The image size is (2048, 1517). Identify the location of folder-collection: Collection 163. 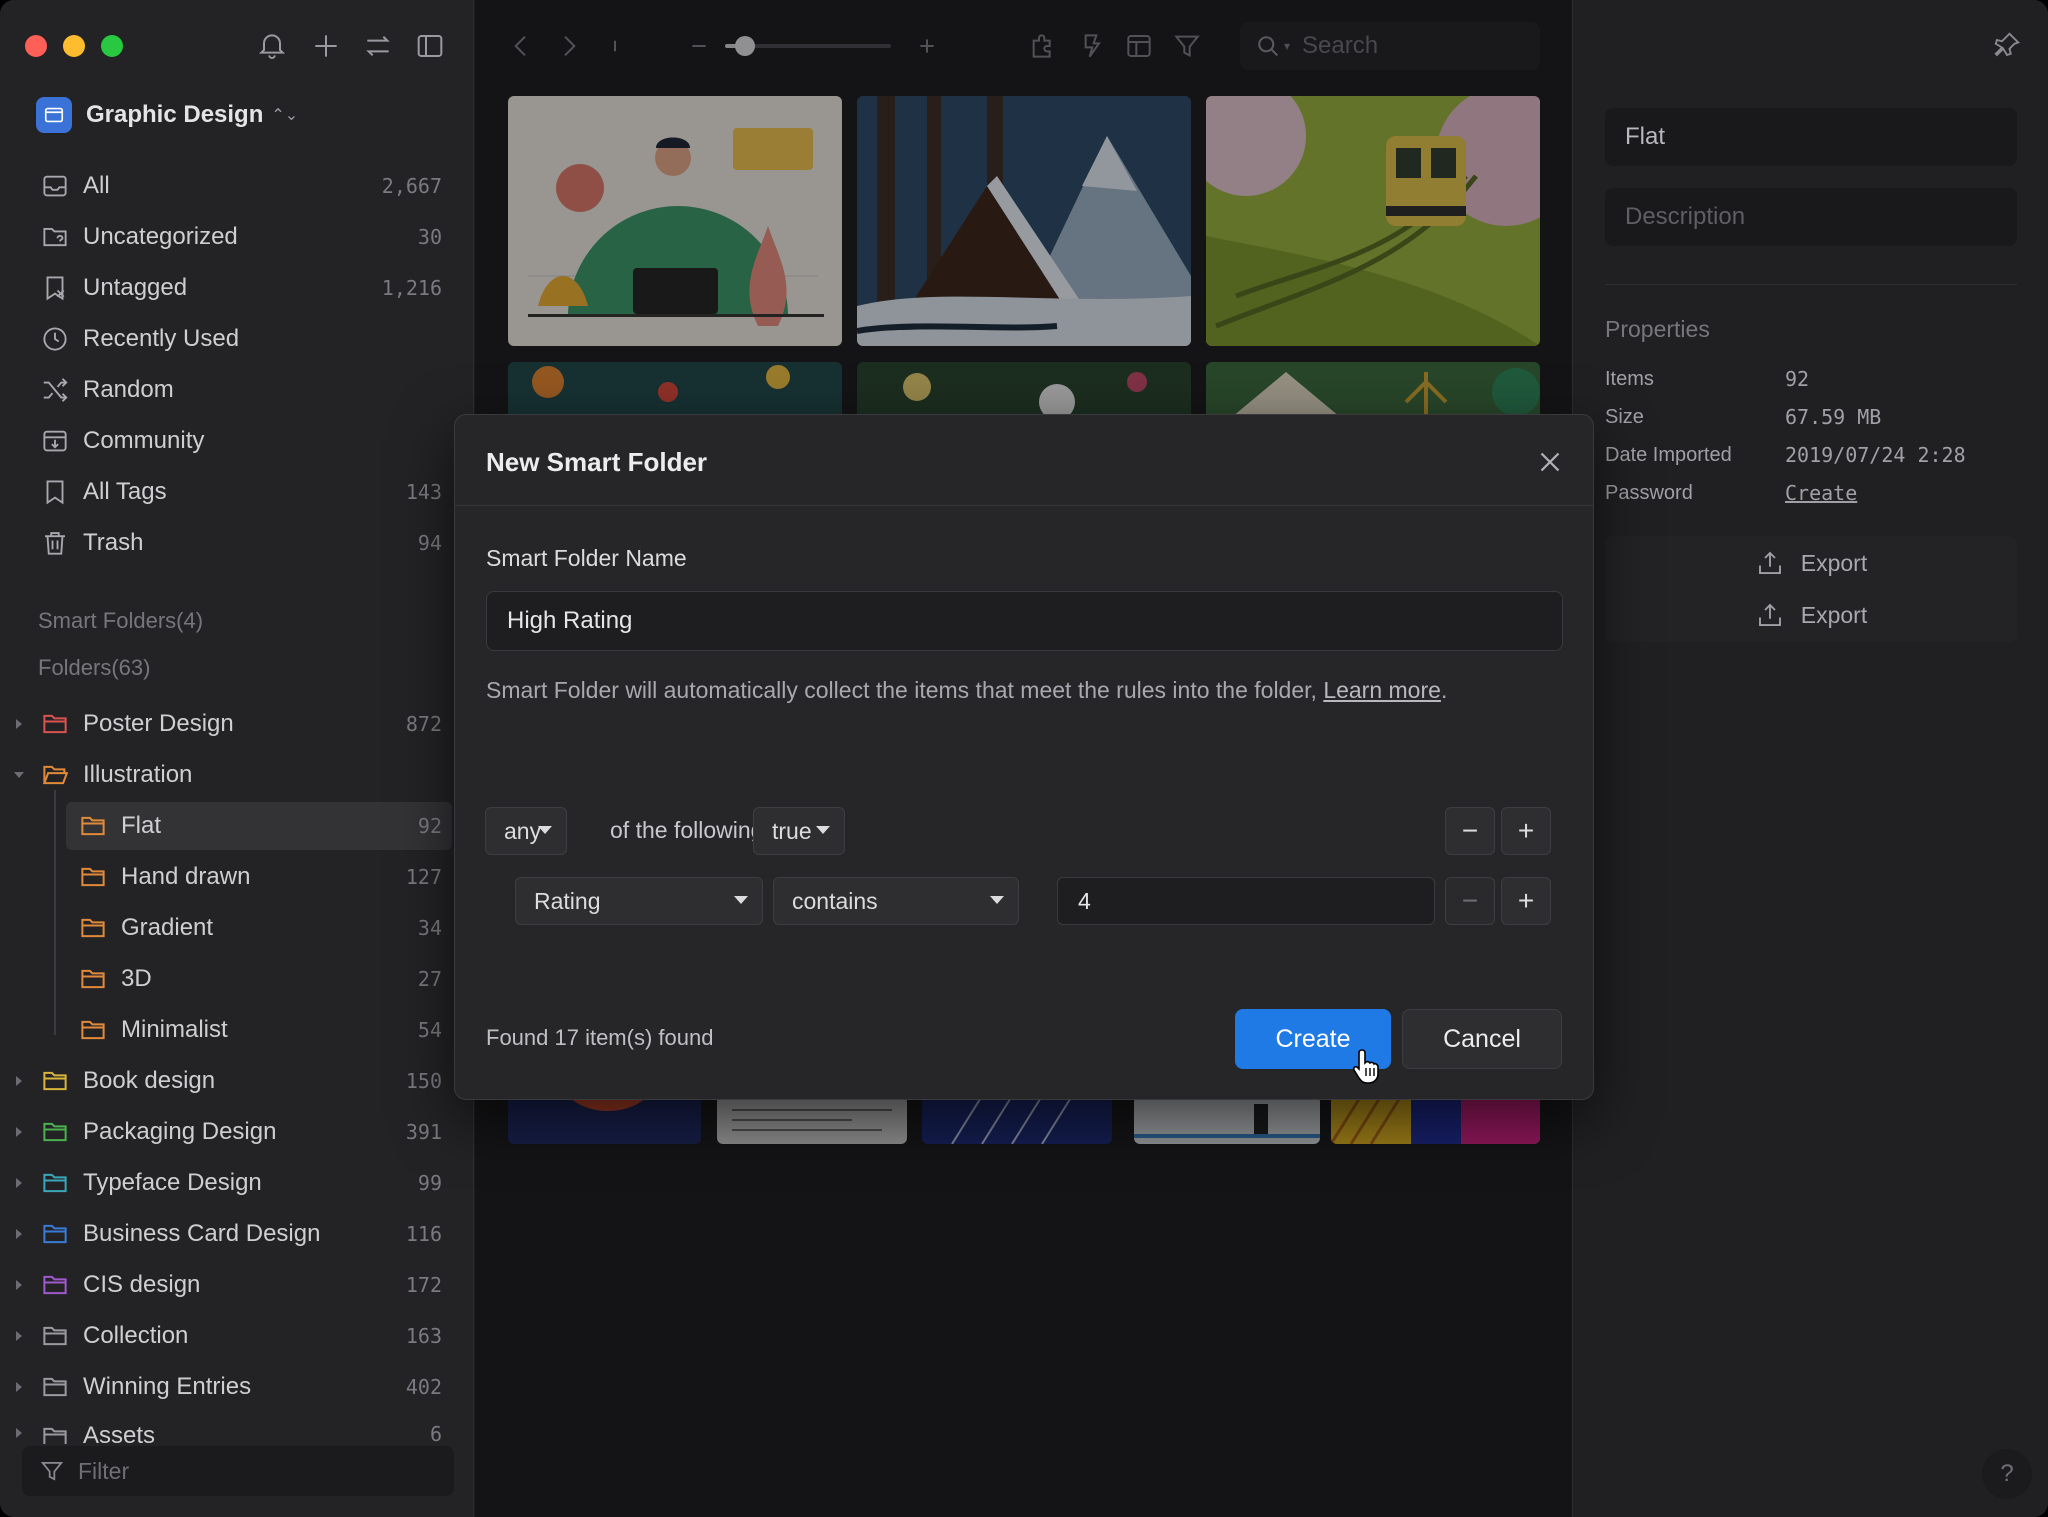
(237, 1336).